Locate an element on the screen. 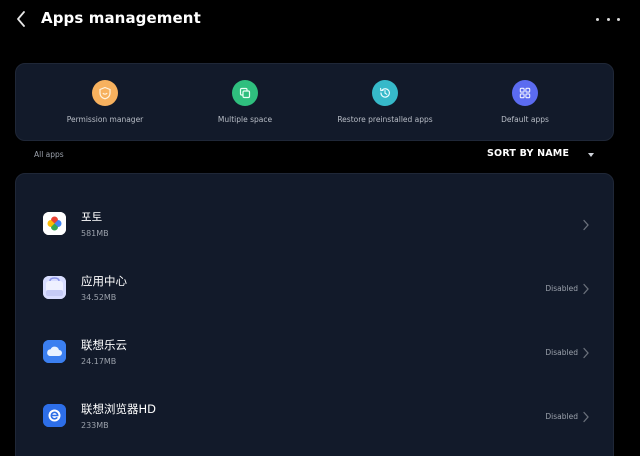 Image resolution: width=640 pixels, height=456 pixels. more-options-button is located at coordinates (608, 19).